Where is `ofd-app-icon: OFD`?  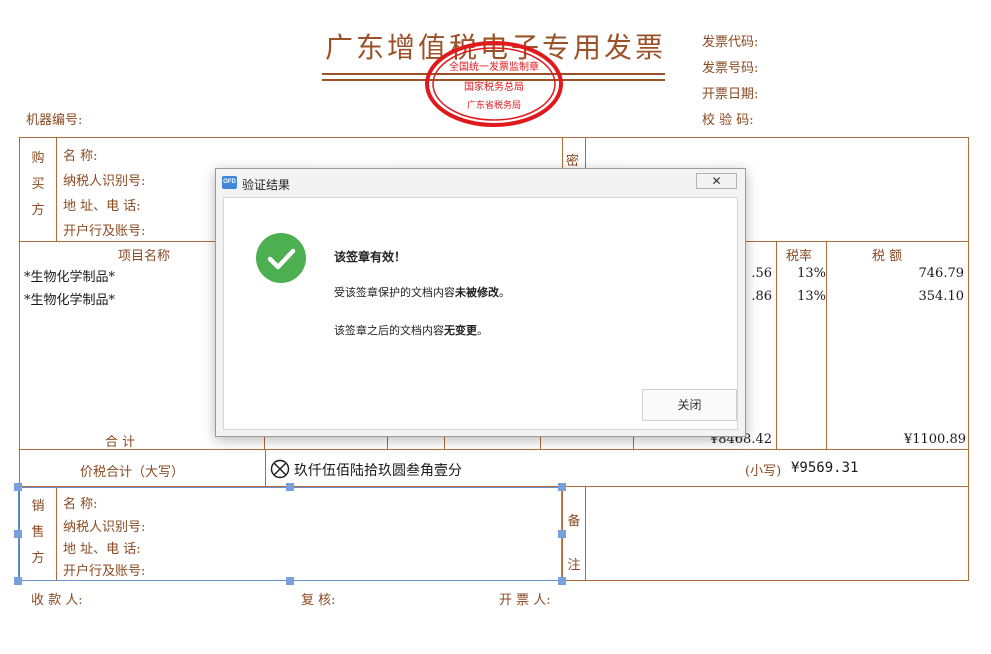 ofd-app-icon: OFD is located at coordinates (229, 182).